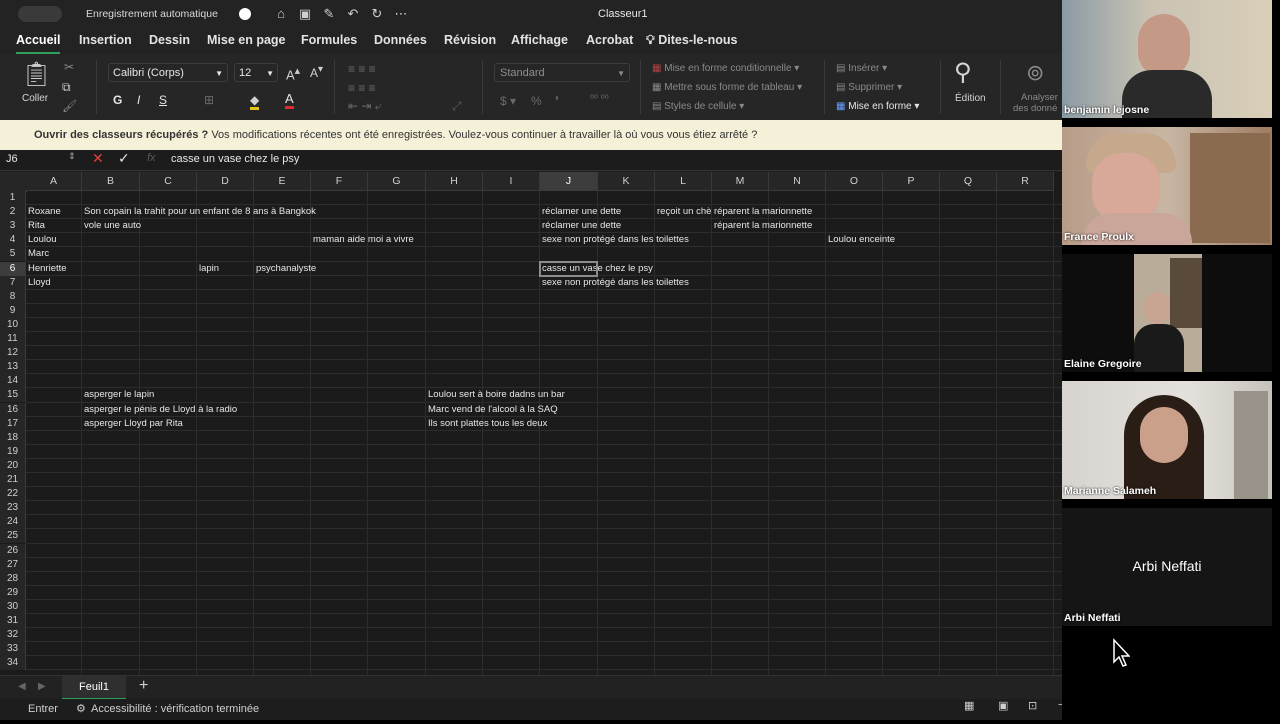  I want to click on indent-icon: ⇤ ⇥ ⤶, so click(365, 106).